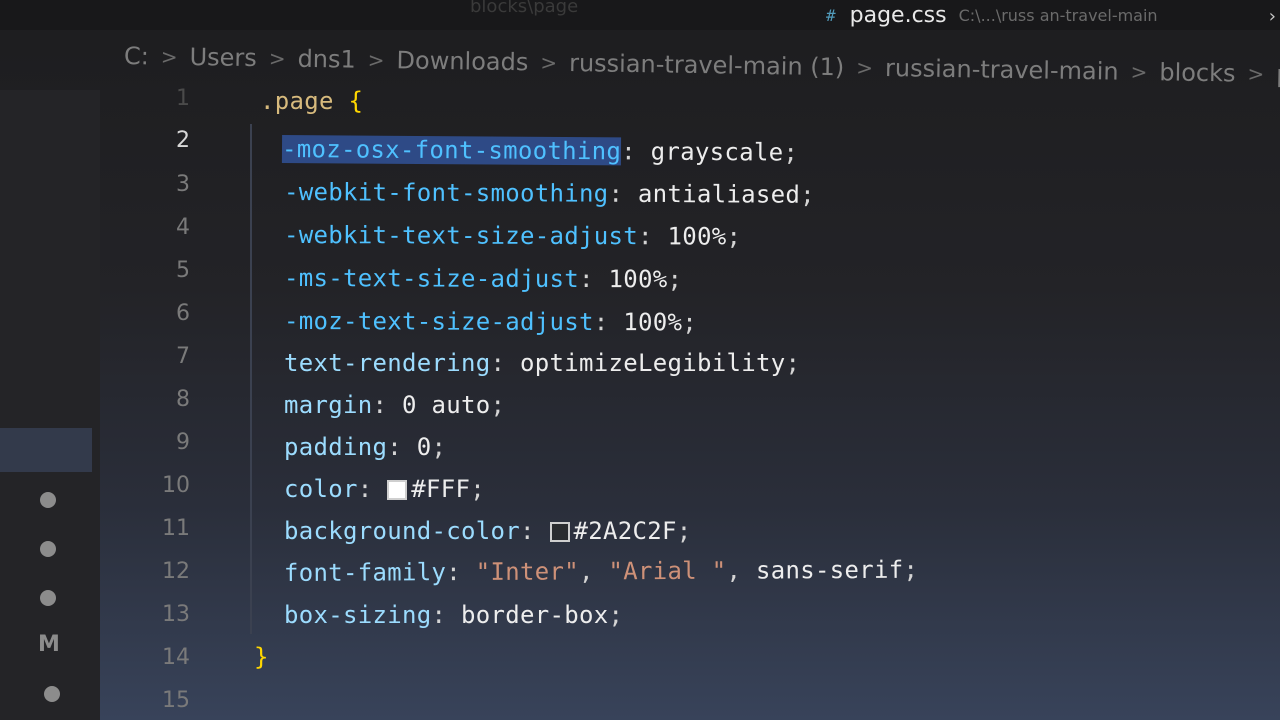  I want to click on css-value: optimizeLegibility, so click(645, 363).